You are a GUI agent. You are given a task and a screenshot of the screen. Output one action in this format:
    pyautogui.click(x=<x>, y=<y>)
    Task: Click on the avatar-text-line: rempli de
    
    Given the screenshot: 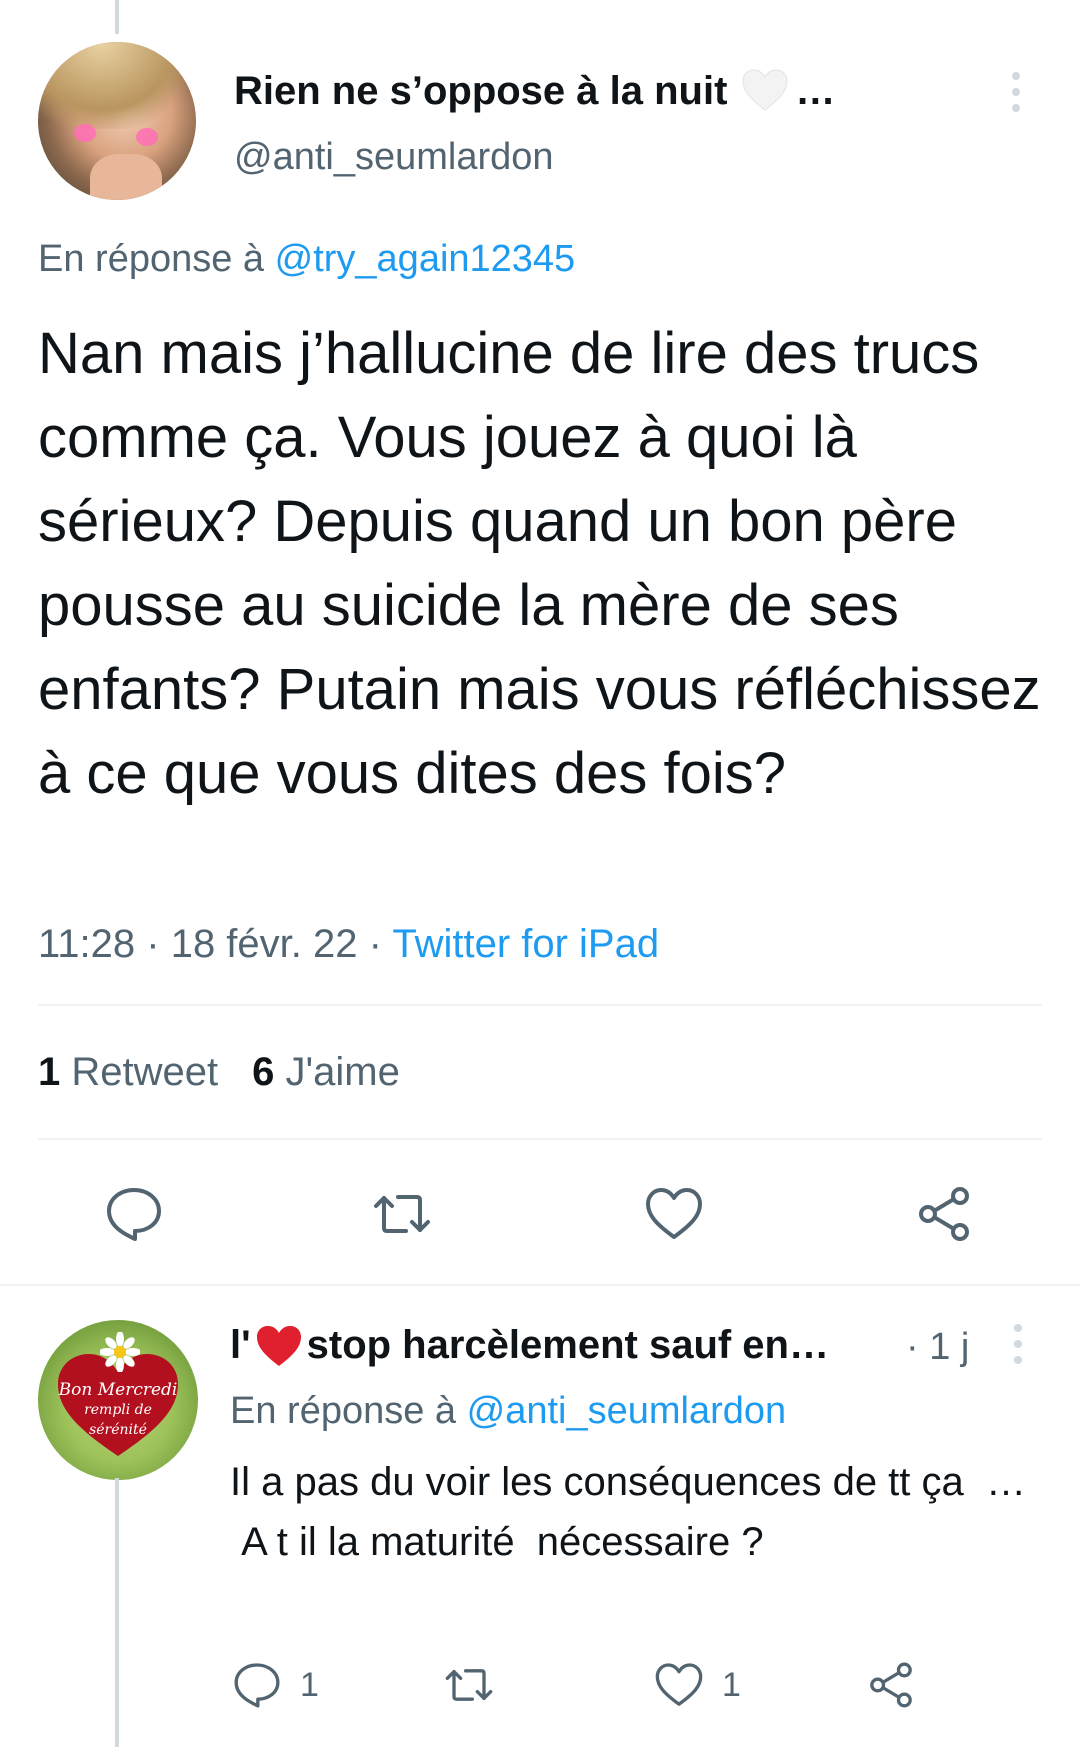 What is the action you would take?
    pyautogui.click(x=118, y=1410)
    